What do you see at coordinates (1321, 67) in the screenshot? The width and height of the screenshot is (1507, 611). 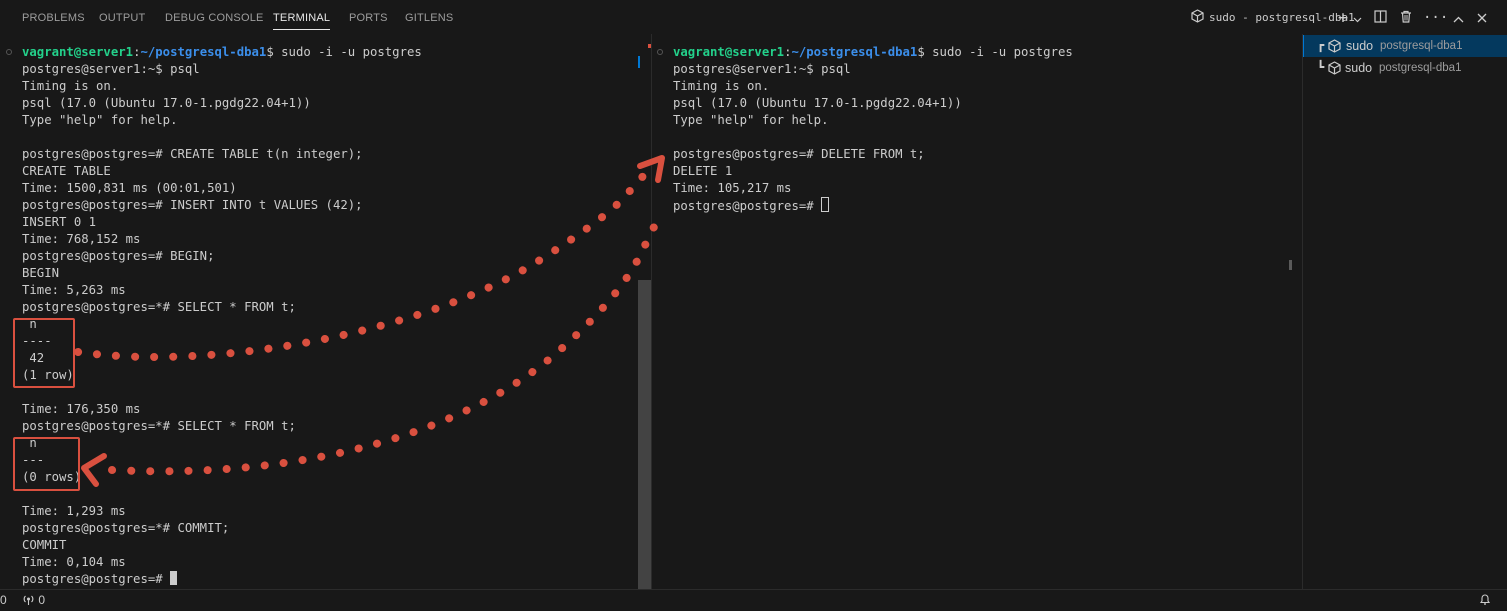 I see `tree-connector-icon: ┗` at bounding box center [1321, 67].